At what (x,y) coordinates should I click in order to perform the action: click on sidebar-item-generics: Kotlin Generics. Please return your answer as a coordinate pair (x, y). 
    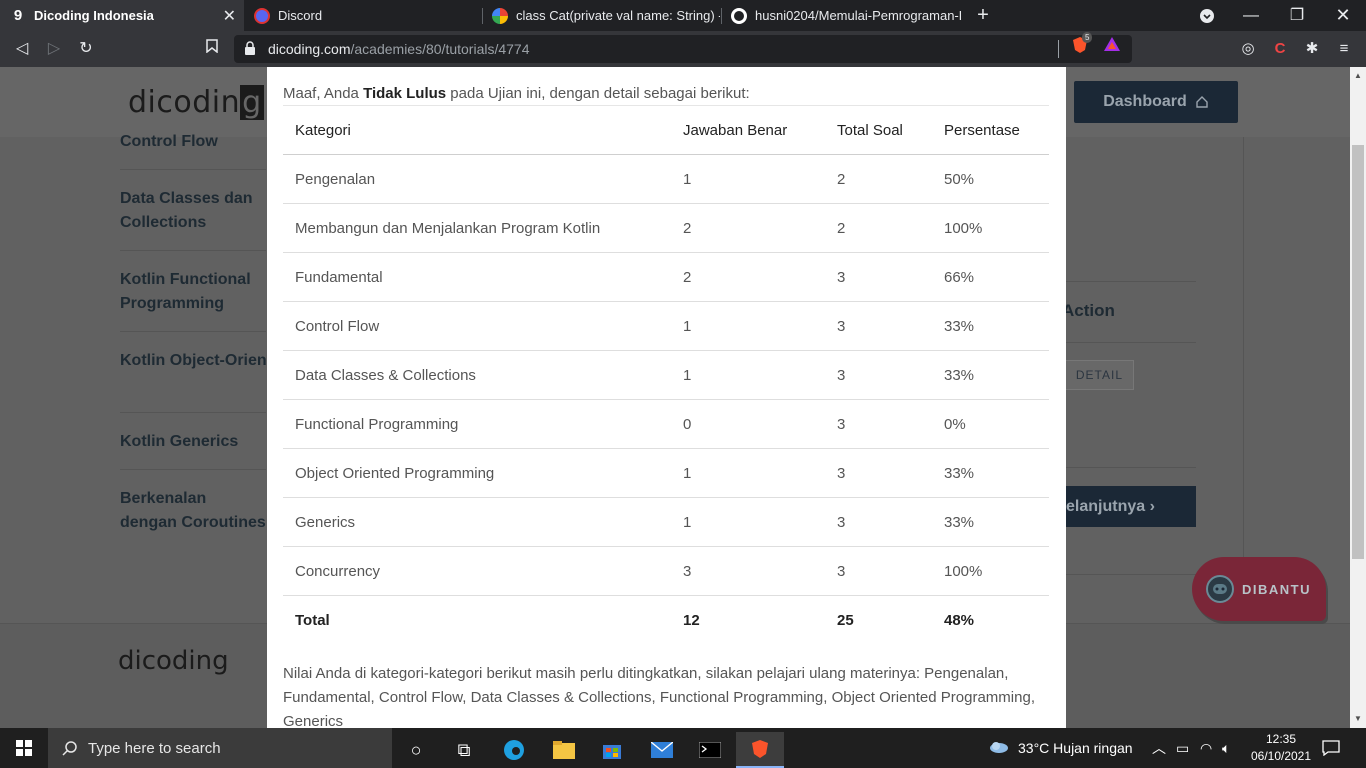
    Looking at the image, I should click on (195, 442).